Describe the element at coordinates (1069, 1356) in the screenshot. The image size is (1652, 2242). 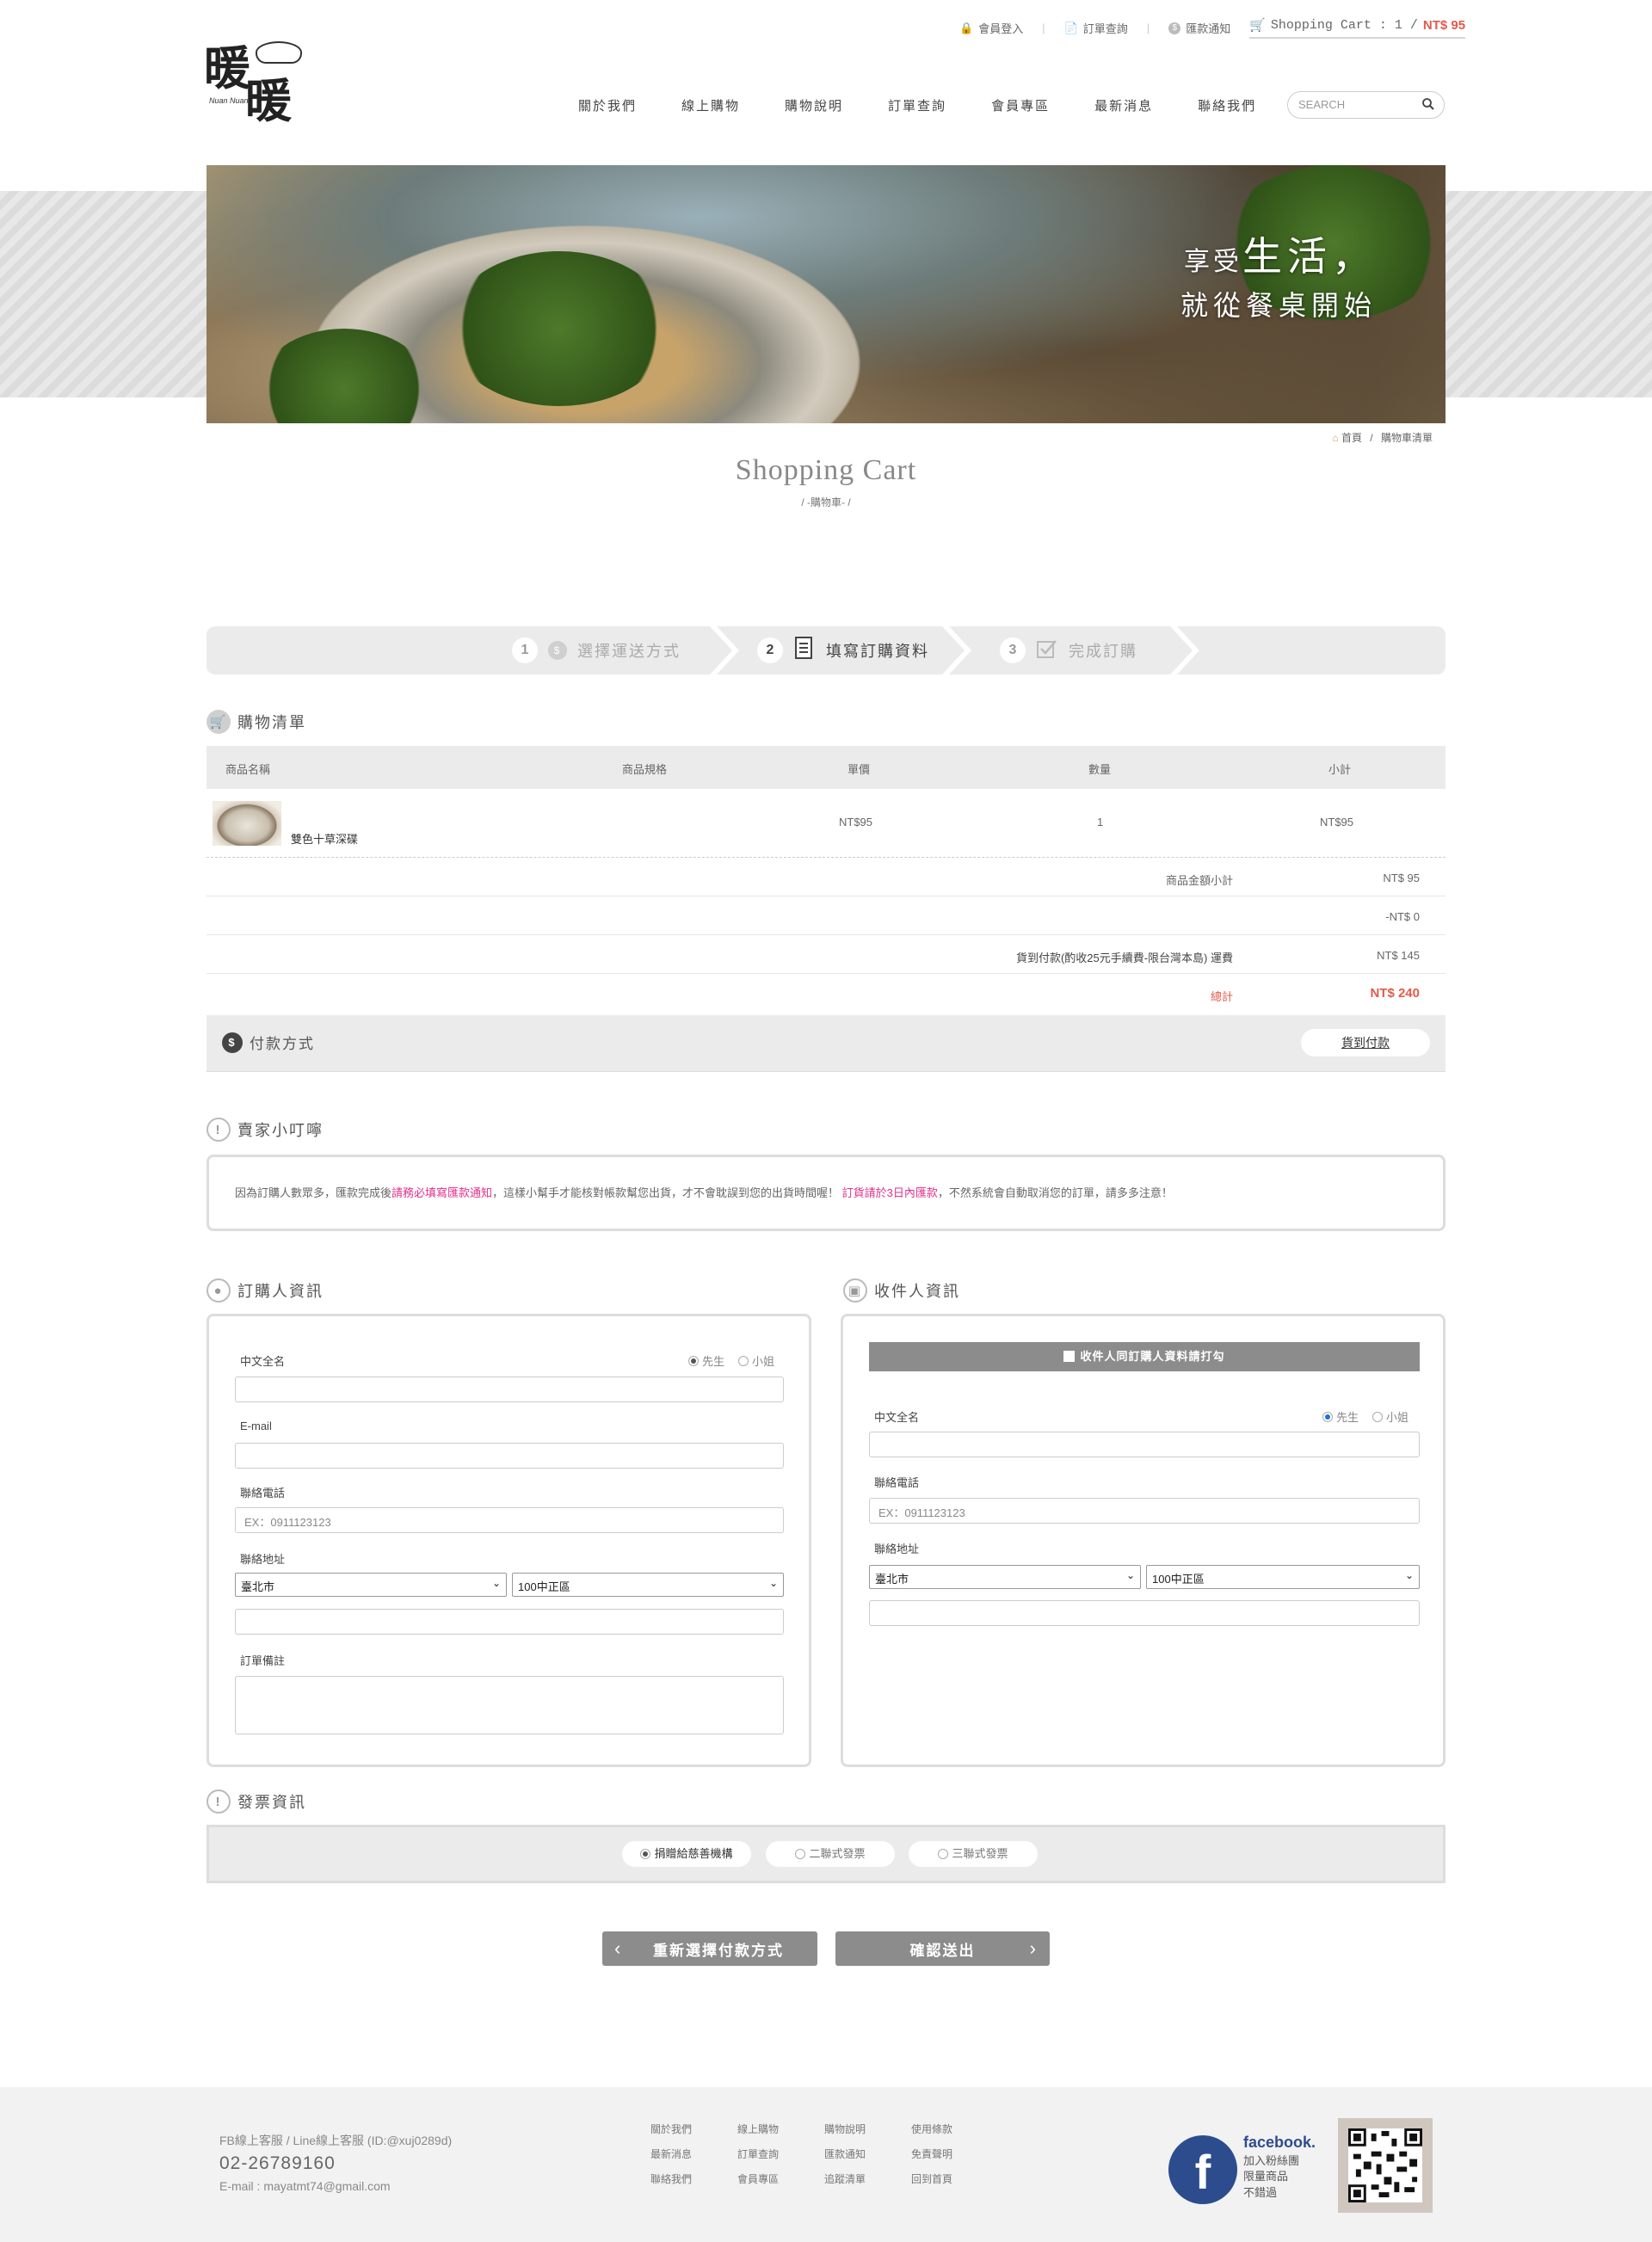
I see `same-as-buyer-checkbox` at that location.